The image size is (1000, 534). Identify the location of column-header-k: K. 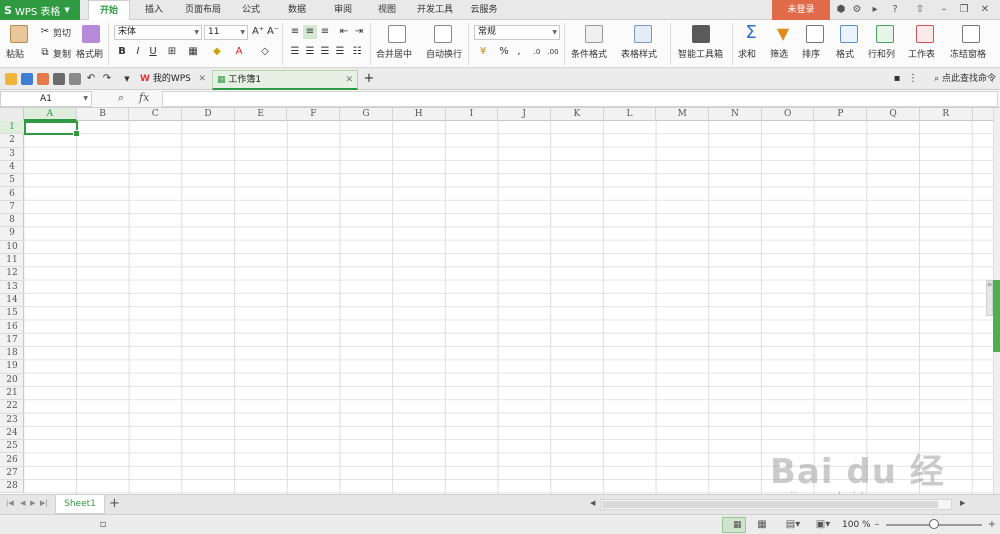
(577, 114).